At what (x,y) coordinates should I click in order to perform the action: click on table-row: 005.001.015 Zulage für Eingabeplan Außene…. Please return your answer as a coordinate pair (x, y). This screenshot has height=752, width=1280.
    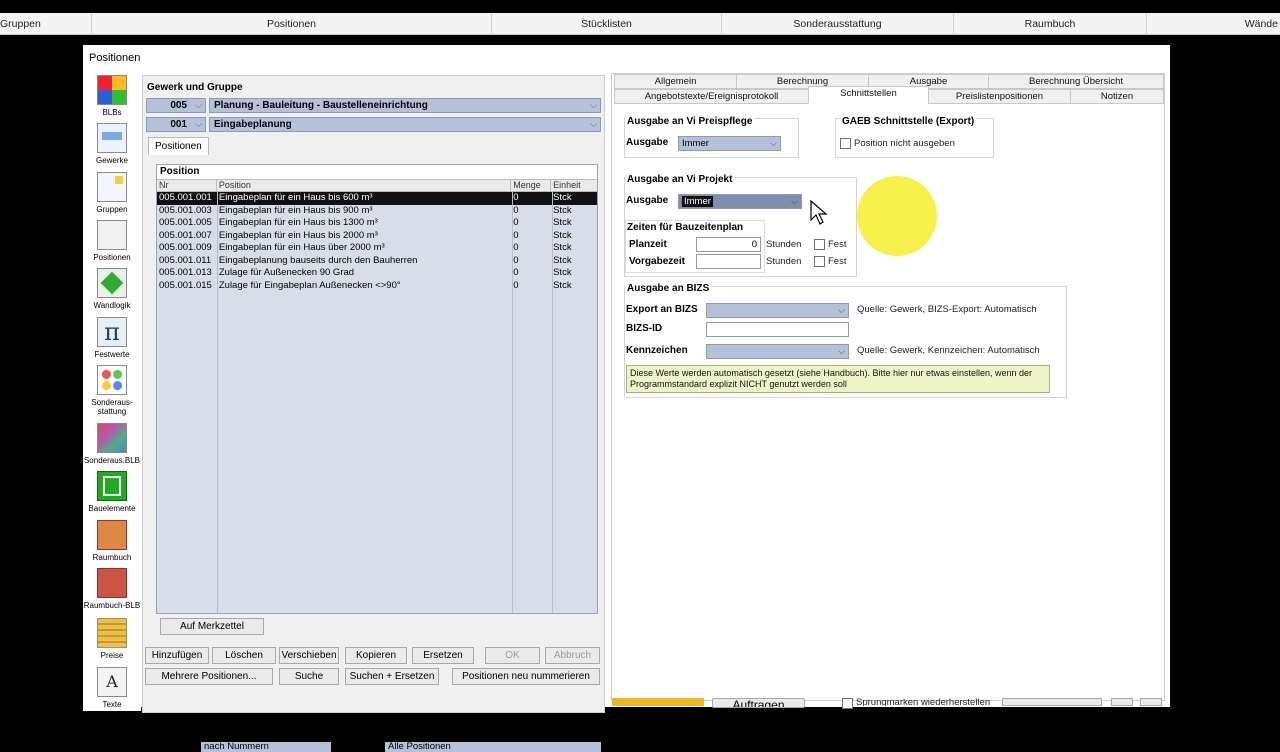
    Looking at the image, I should click on (377, 286).